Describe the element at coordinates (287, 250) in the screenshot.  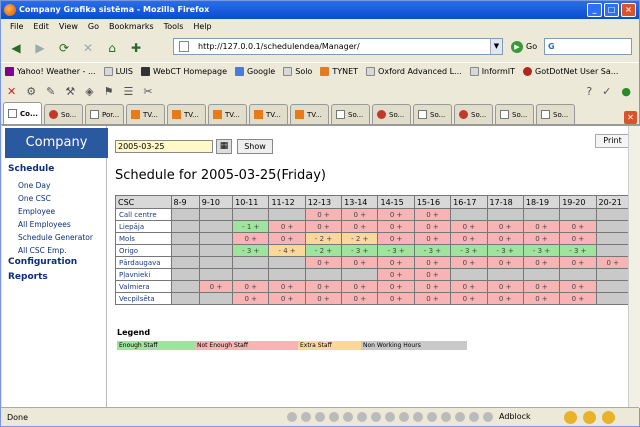
I see `schedule-cell: - 4 +` at that location.